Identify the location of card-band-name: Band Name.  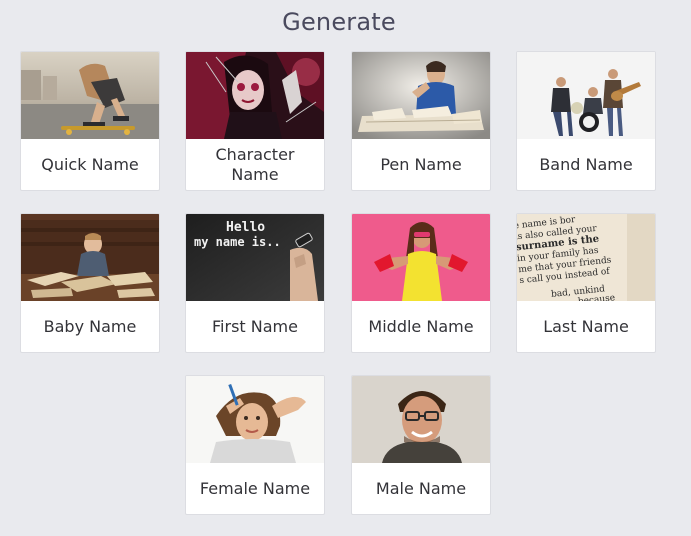
(586, 121).